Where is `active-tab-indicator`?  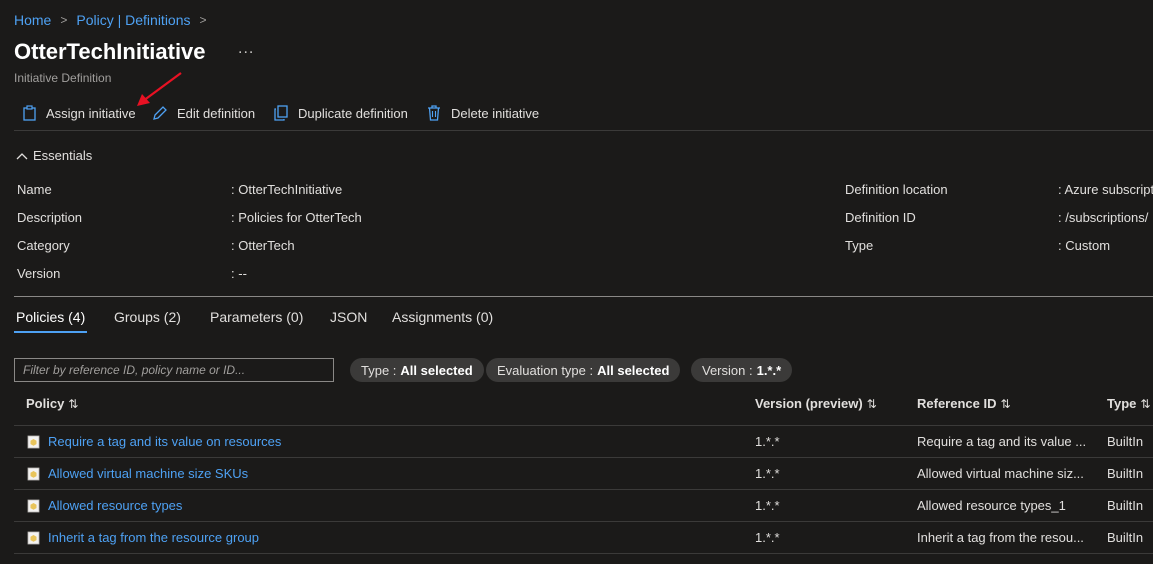
active-tab-indicator is located at coordinates (50, 332).